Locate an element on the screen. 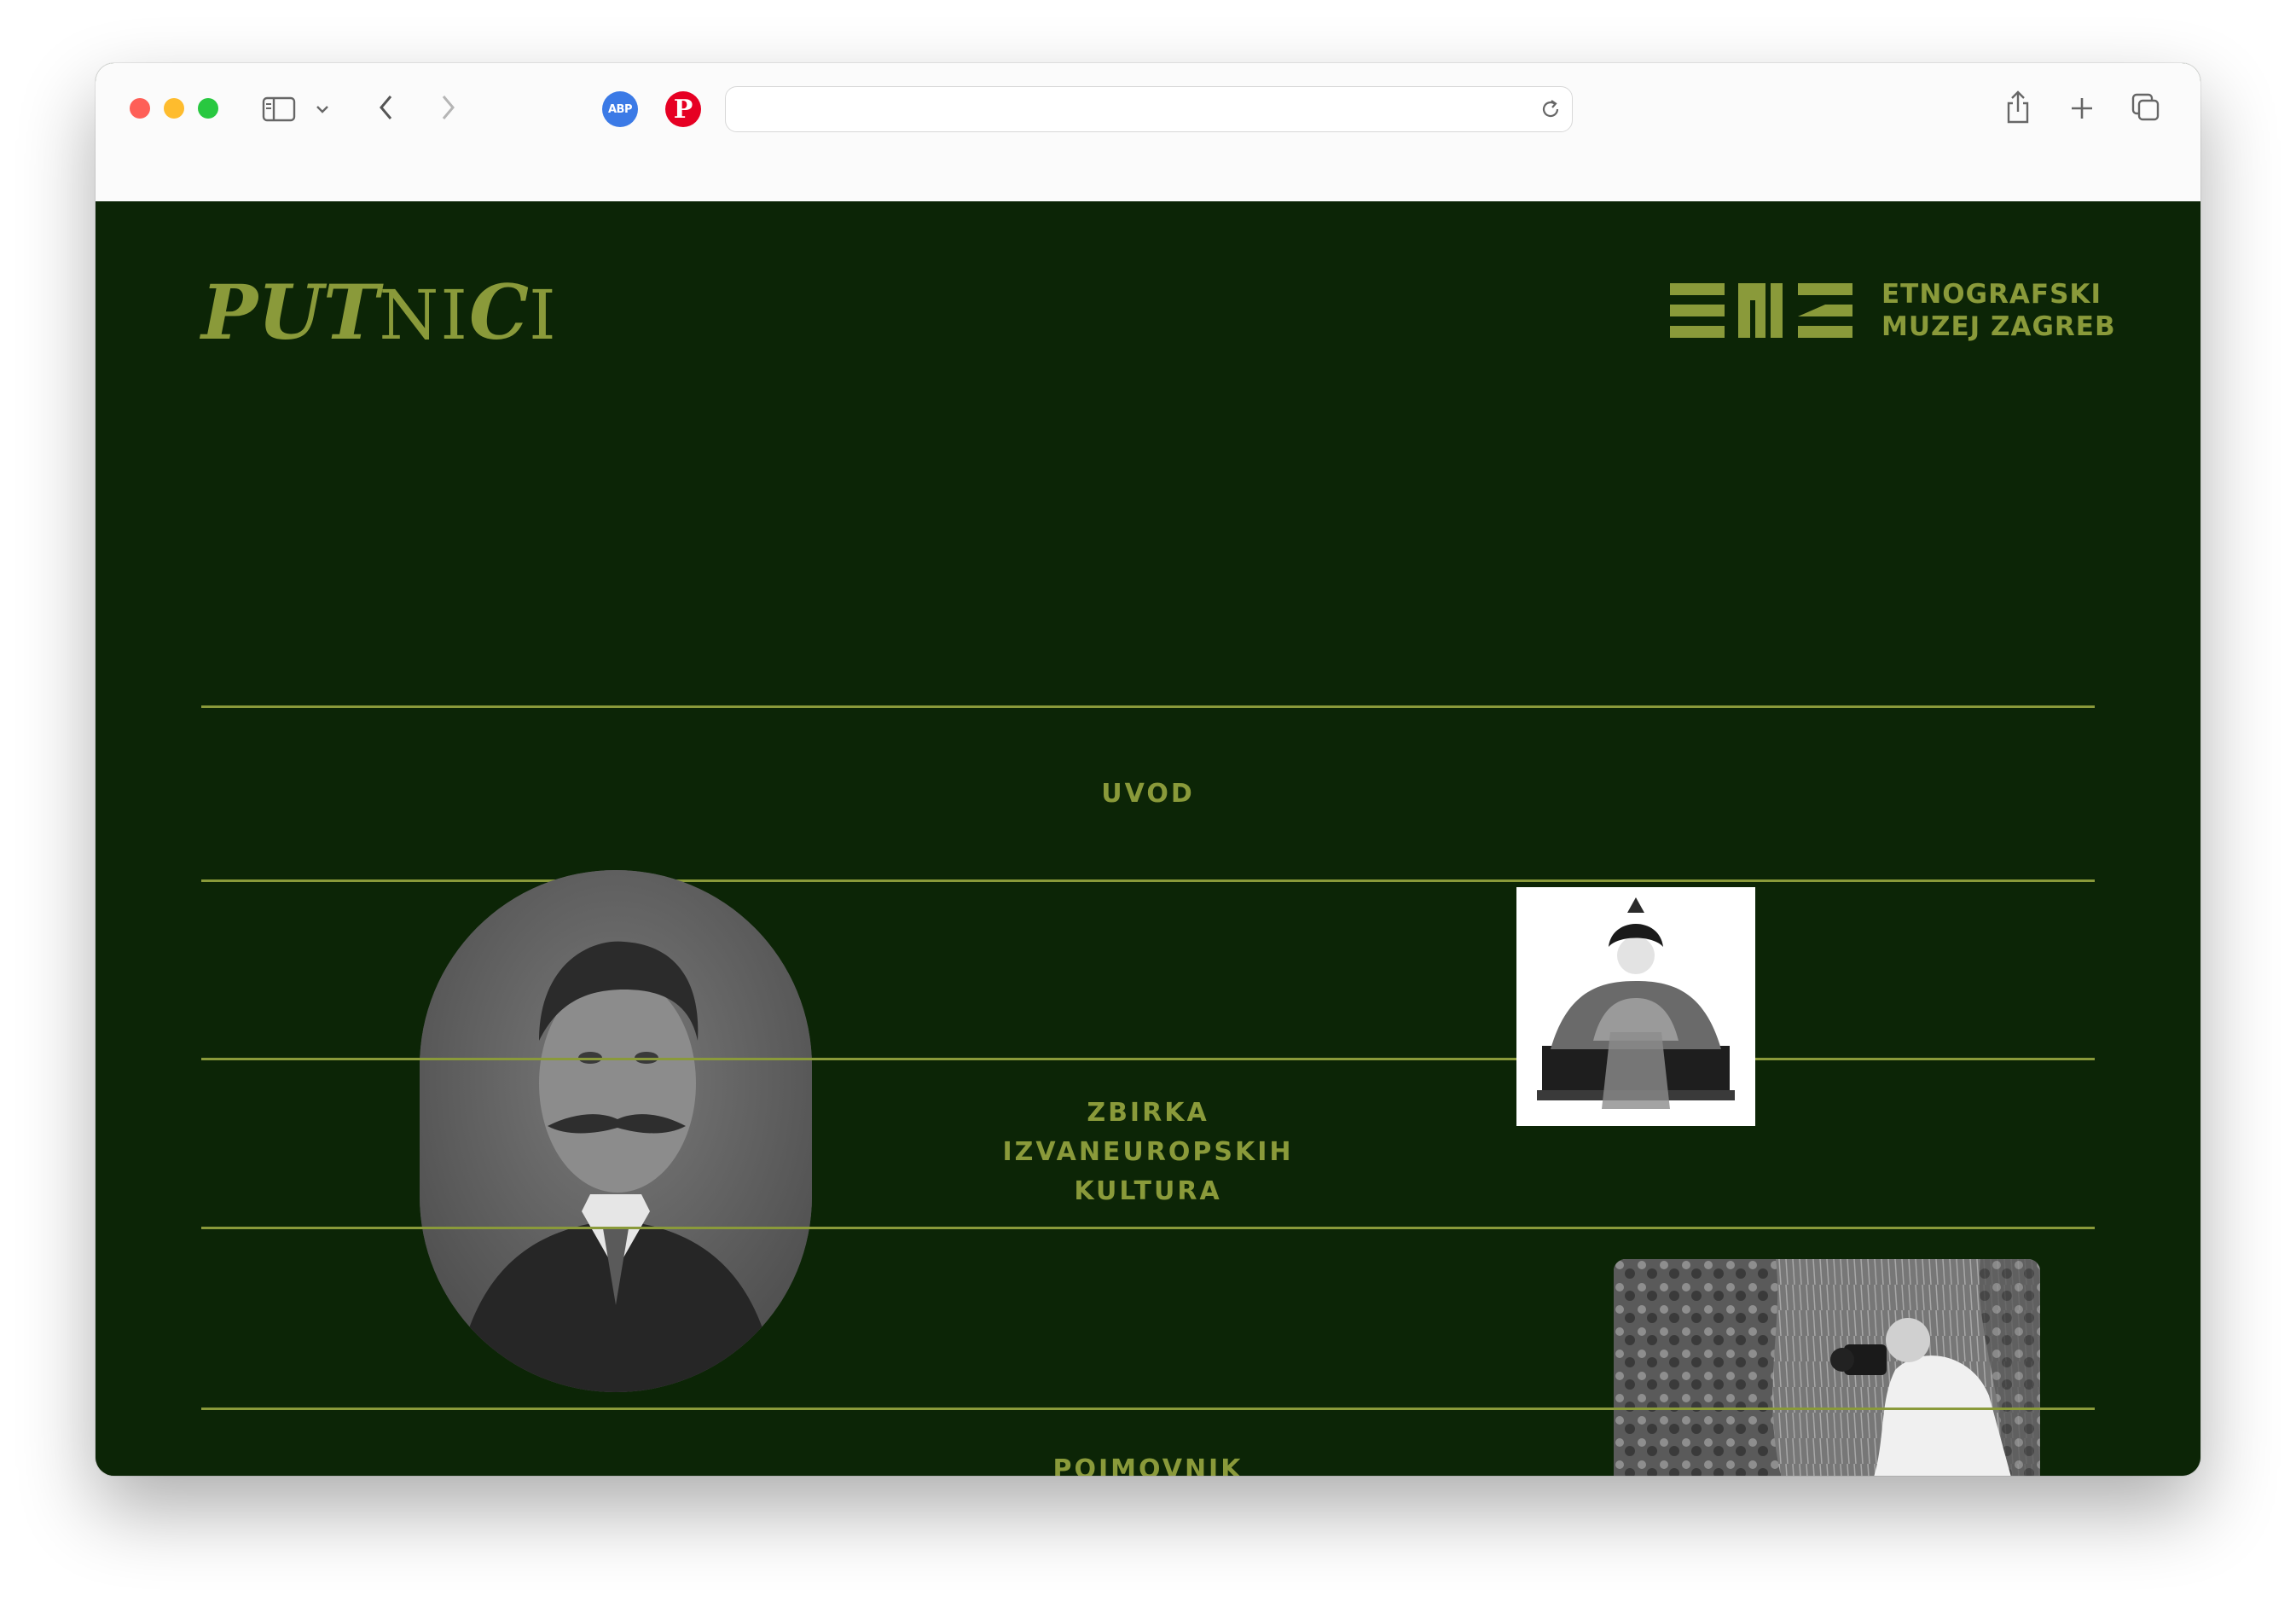 The image size is (2296, 1602). museum-name-line: MUZEJ ZAGREB is located at coordinates (1998, 326).